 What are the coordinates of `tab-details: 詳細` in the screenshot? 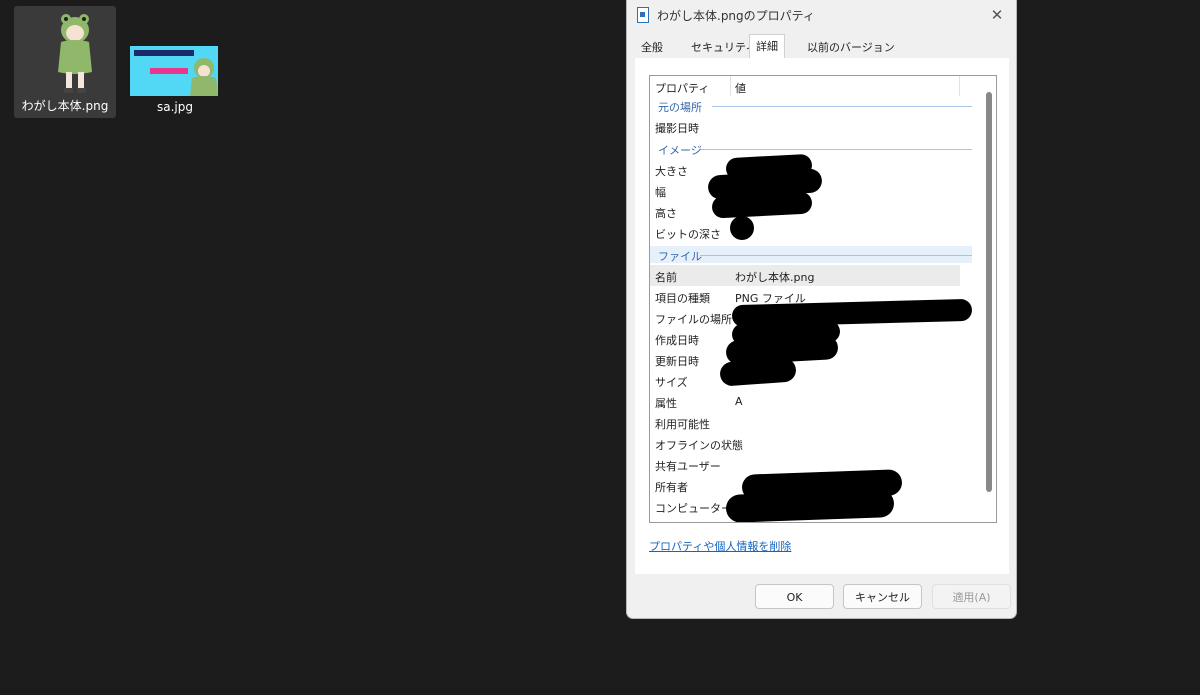 It's located at (767, 47).